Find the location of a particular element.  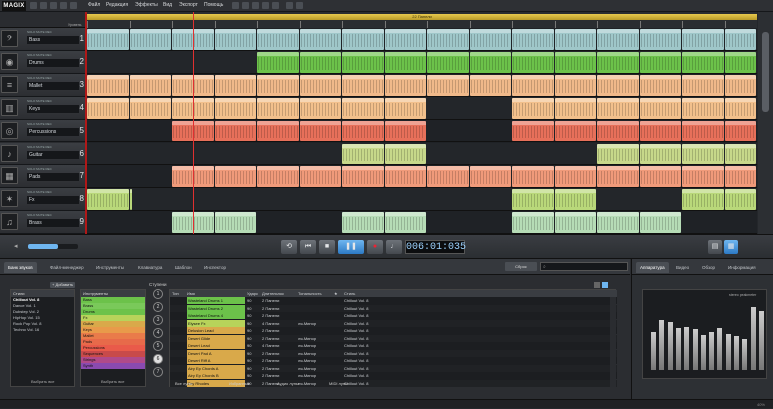

loops-column-header: Тип is located at coordinates (179, 293).